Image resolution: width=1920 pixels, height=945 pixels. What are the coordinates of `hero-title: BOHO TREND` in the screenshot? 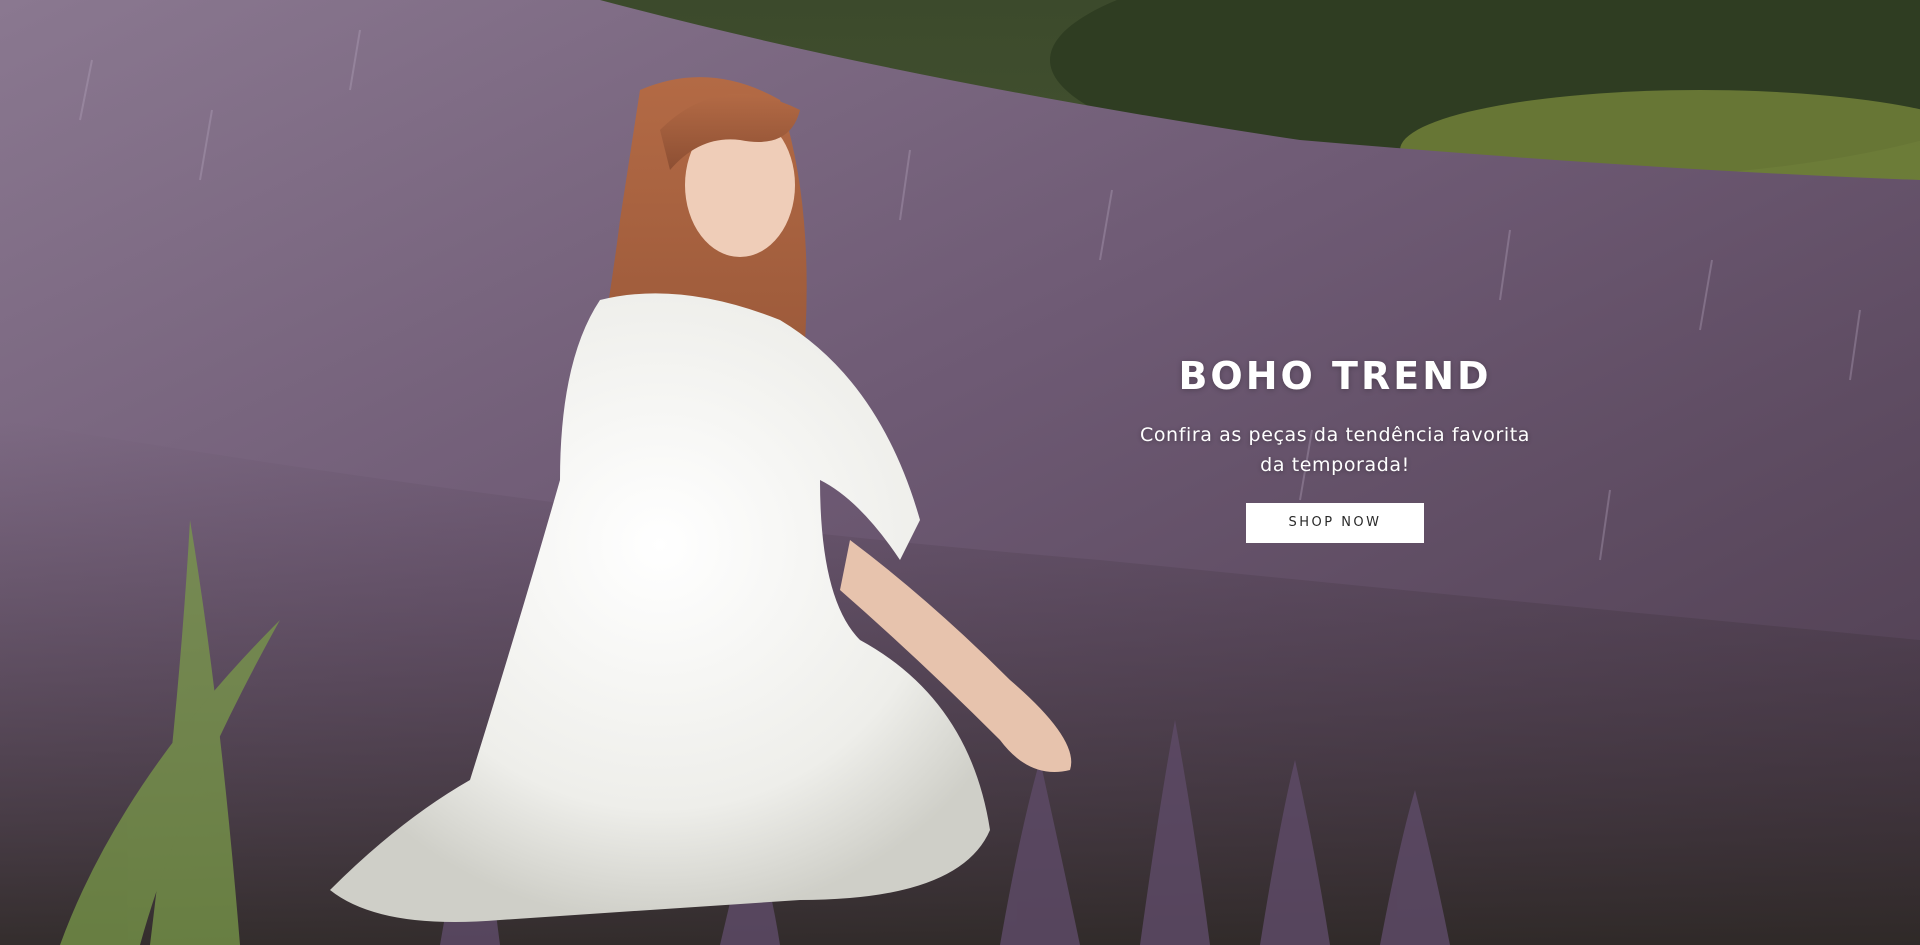 It's located at (1335, 376).